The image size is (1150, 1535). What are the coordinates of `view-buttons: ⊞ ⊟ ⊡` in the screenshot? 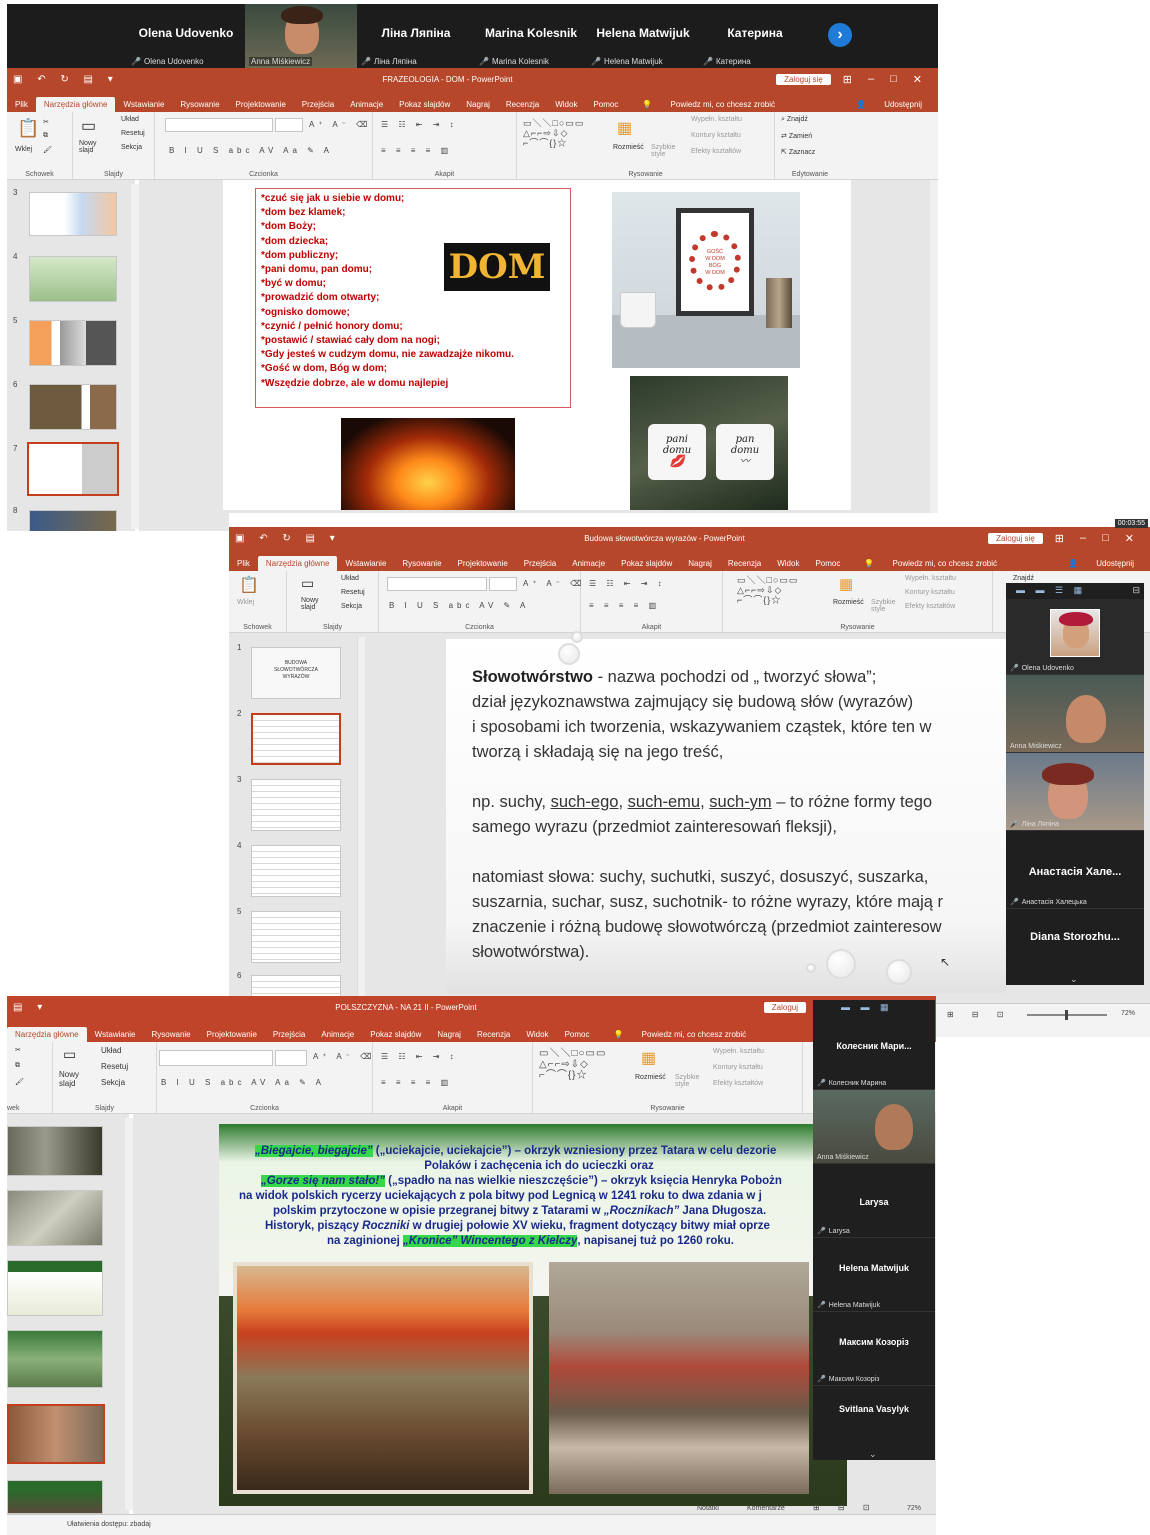 It's located at (979, 1014).